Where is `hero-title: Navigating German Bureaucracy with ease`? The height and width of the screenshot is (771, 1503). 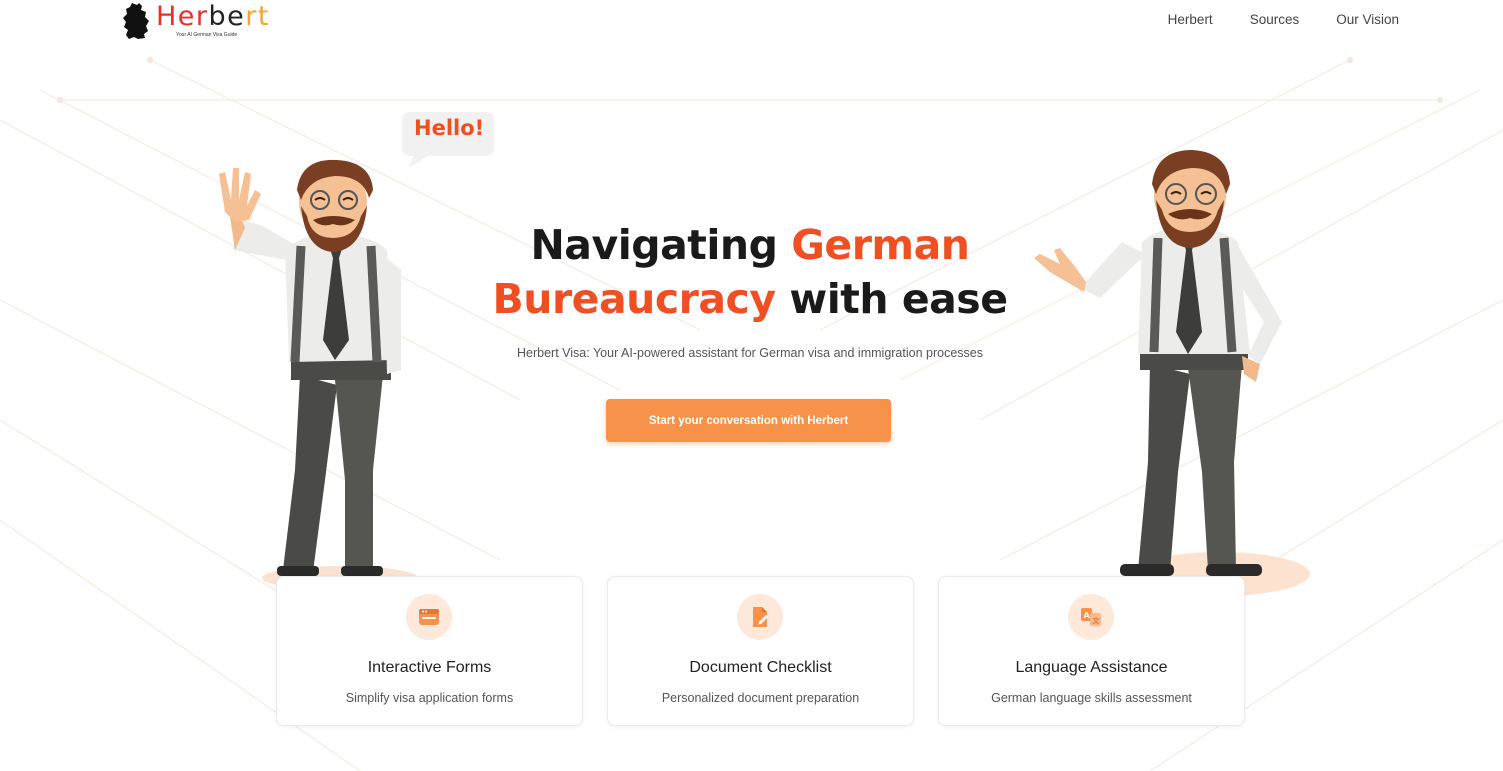
hero-title: Navigating German Bureaucracy with ease is located at coordinates (750, 272).